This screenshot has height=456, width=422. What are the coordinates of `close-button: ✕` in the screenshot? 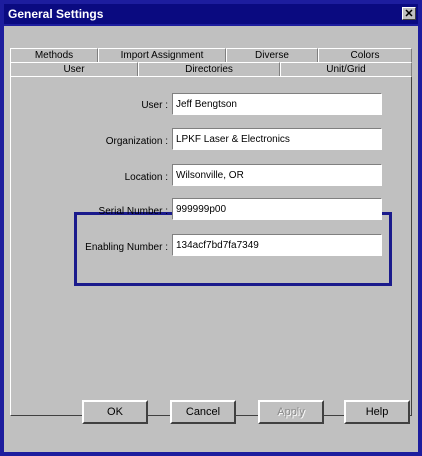 It's located at (409, 13).